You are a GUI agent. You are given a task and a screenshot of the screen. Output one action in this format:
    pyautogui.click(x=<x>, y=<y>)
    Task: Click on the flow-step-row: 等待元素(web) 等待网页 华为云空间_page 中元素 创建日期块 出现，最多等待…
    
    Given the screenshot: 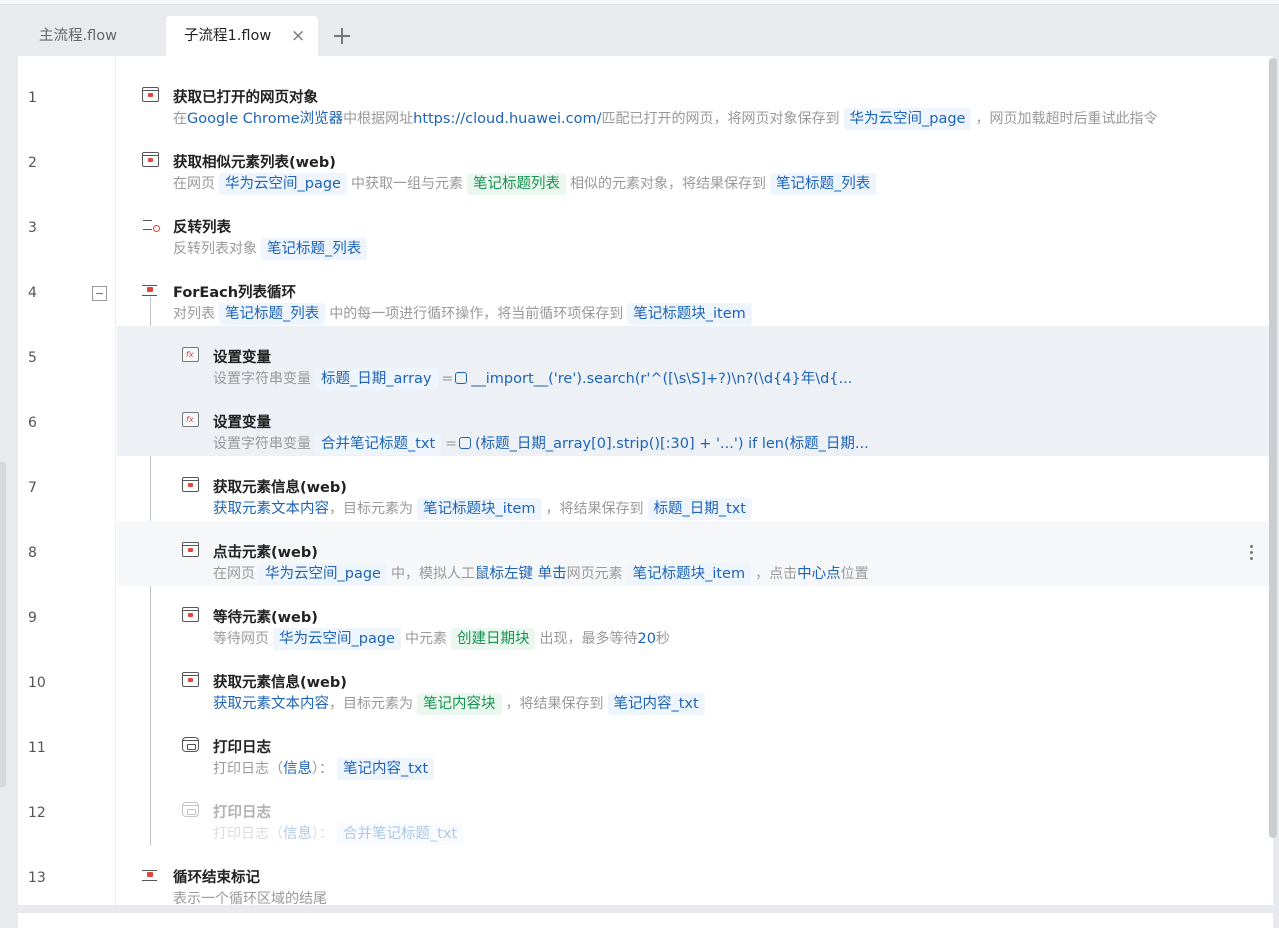 What is the action you would take?
    pyautogui.click(x=693, y=618)
    